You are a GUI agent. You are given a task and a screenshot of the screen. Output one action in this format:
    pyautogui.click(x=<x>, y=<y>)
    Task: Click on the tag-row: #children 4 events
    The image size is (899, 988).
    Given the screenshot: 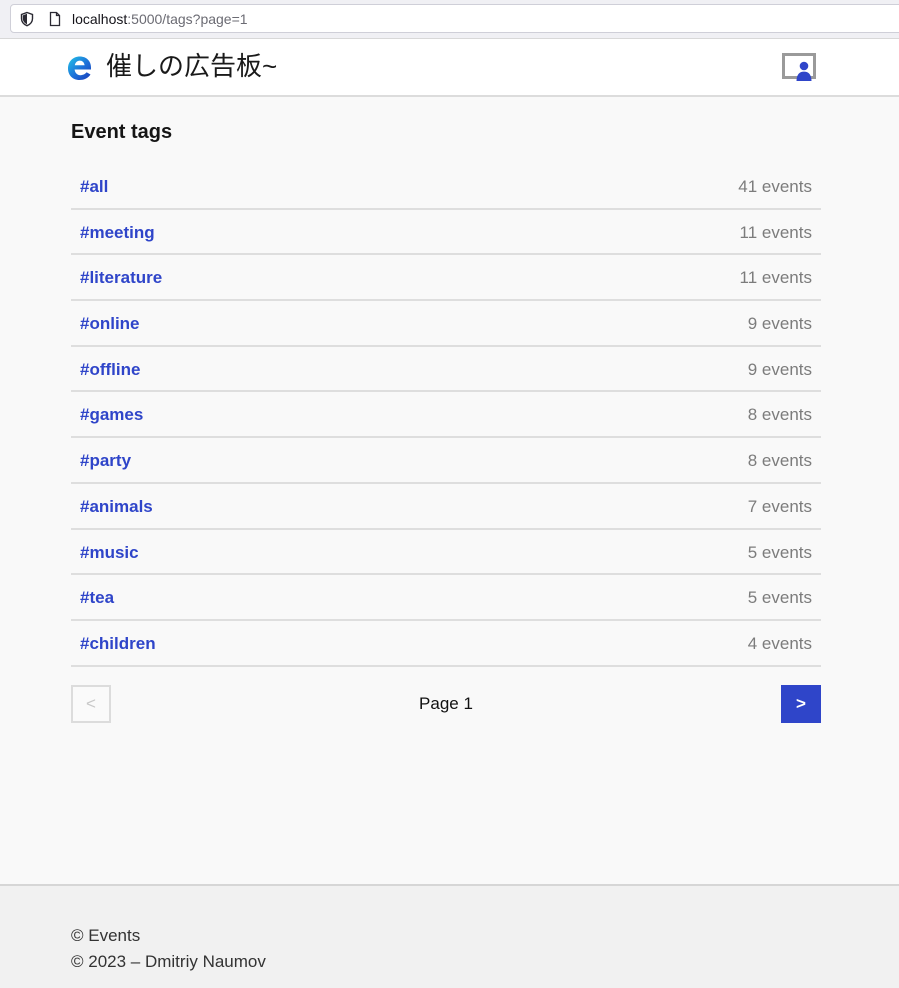 What is the action you would take?
    pyautogui.click(x=446, y=644)
    